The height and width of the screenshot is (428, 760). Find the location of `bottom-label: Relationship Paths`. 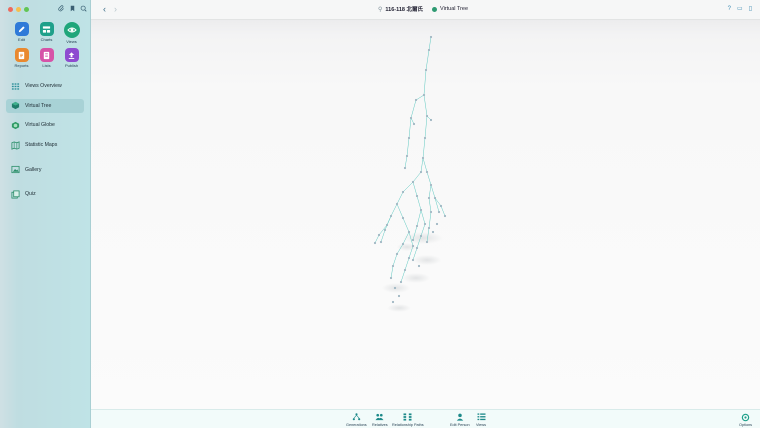

bottom-label: Relationship Paths is located at coordinates (408, 425).